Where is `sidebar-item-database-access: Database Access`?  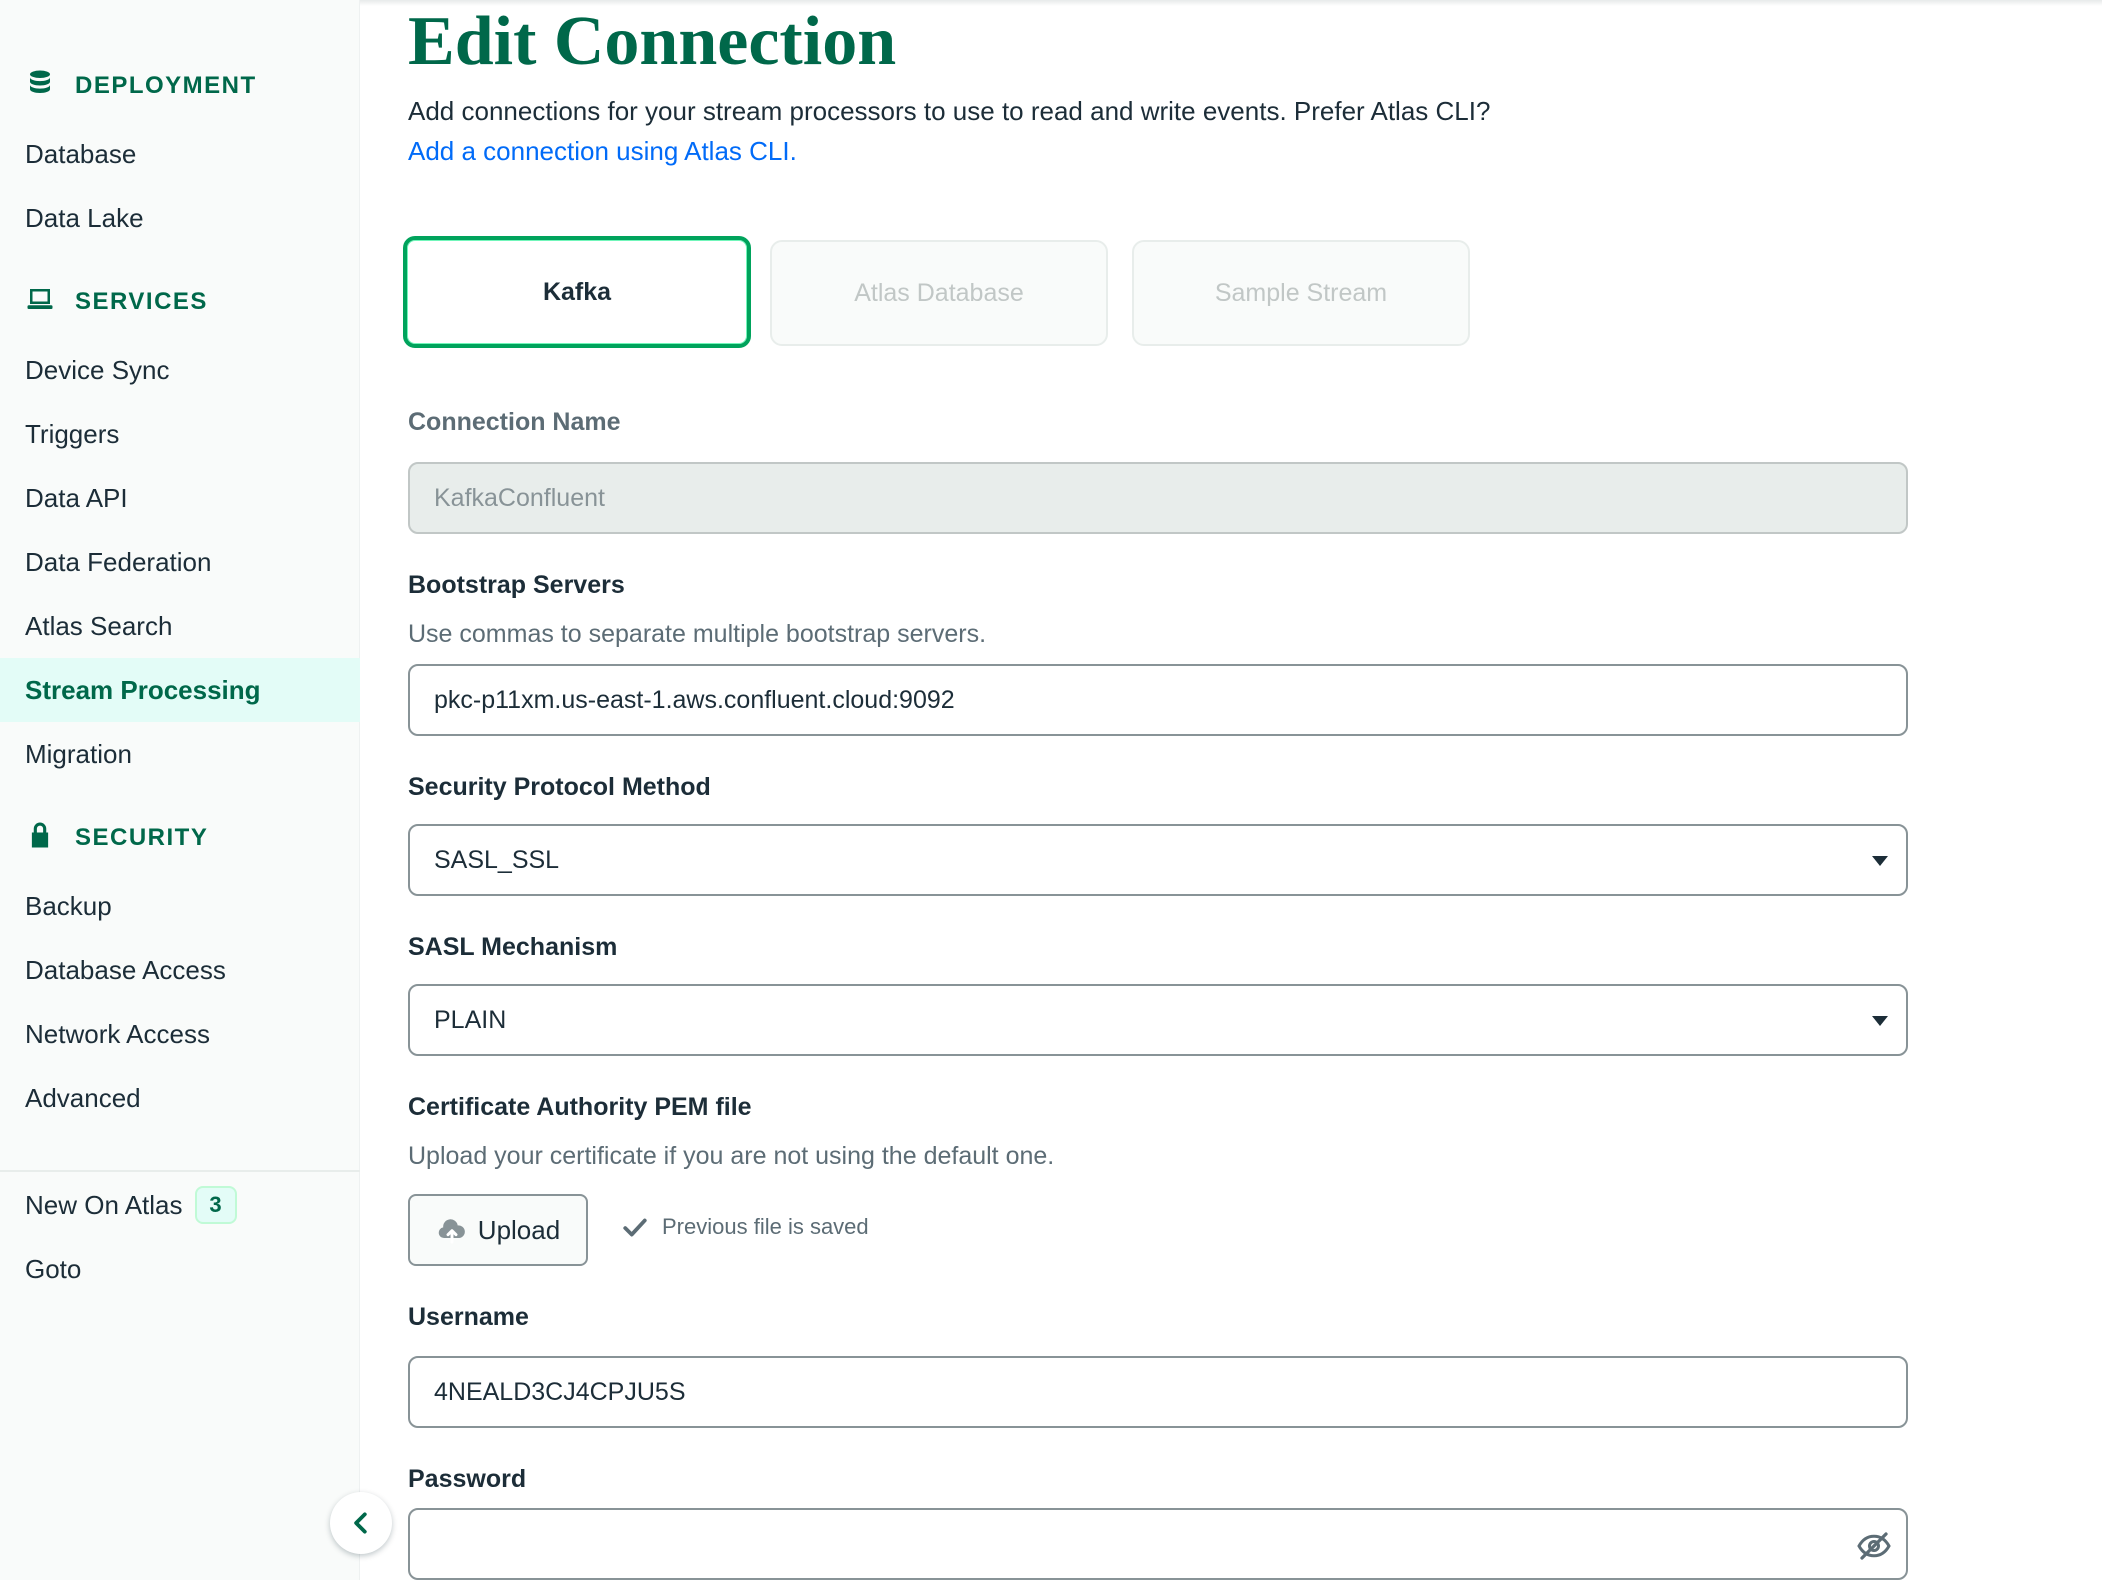 sidebar-item-database-access: Database Access is located at coordinates (180, 970).